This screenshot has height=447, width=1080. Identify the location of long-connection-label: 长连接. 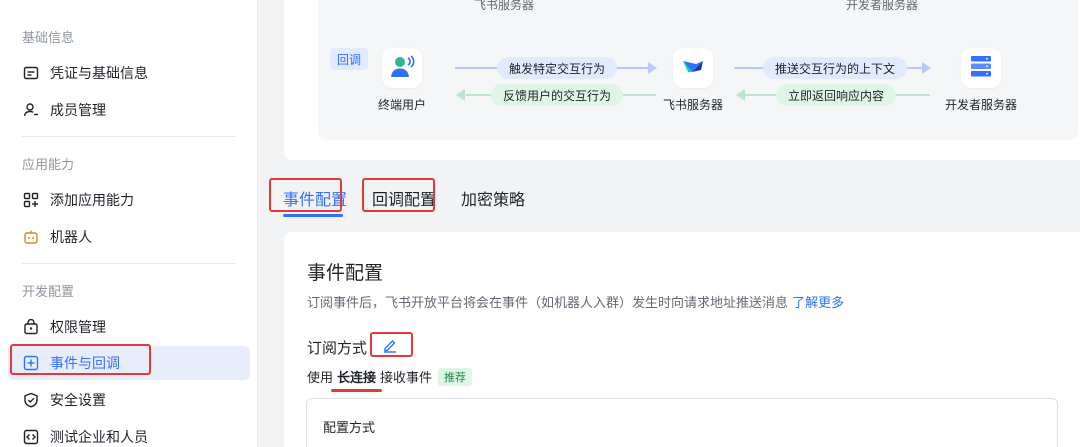
(357, 379).